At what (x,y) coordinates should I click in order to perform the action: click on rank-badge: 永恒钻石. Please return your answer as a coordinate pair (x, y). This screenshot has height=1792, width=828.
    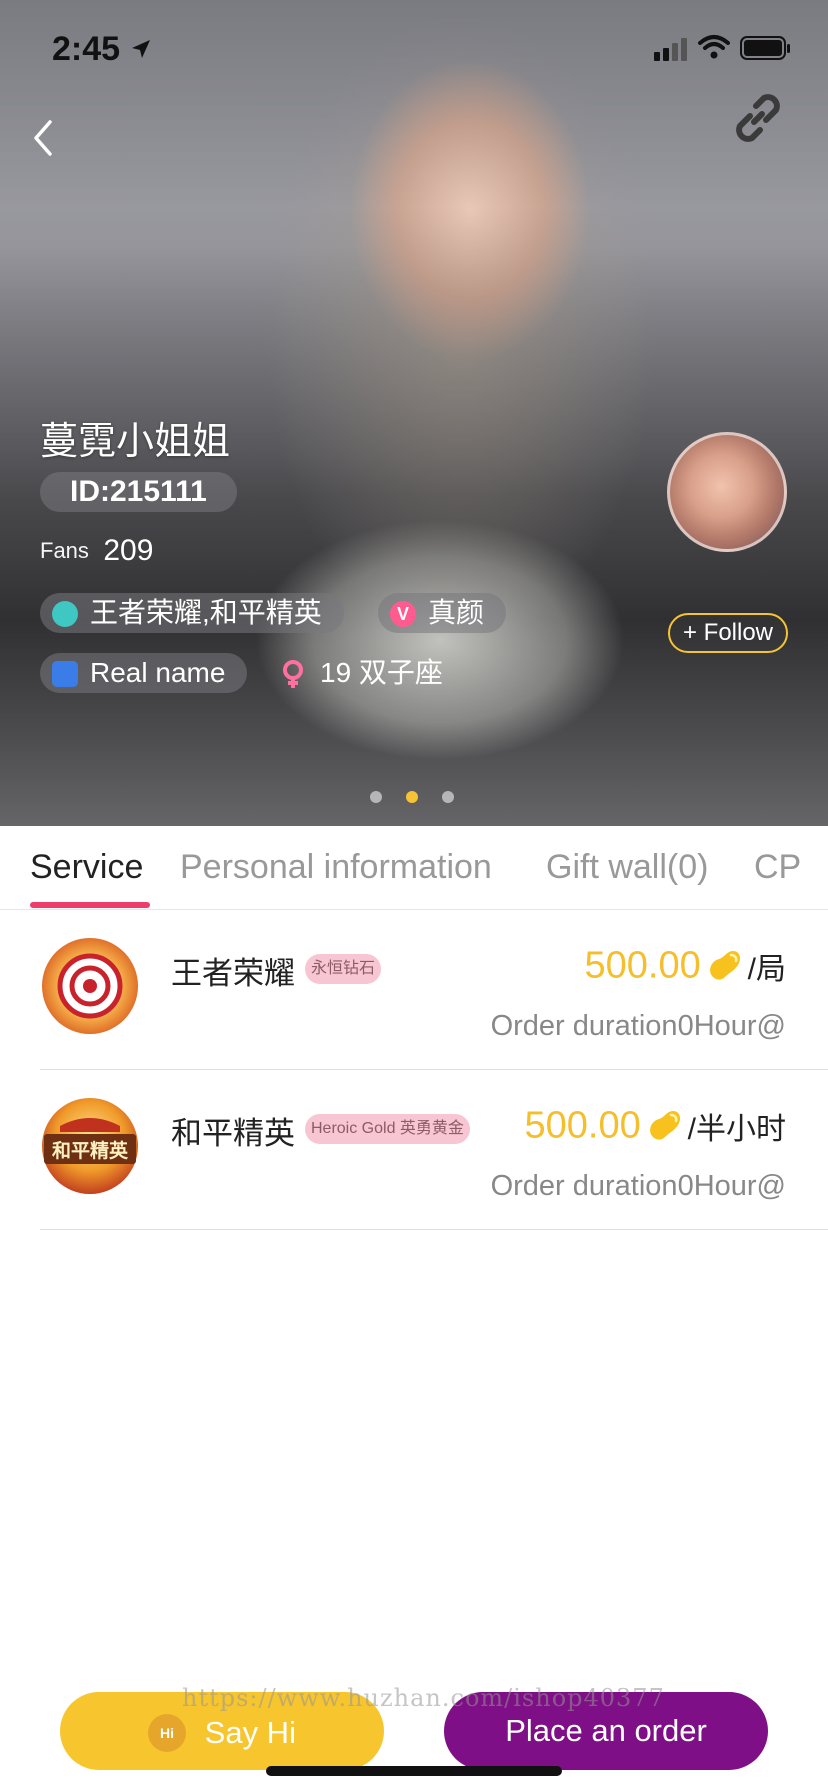
    Looking at the image, I should click on (343, 969).